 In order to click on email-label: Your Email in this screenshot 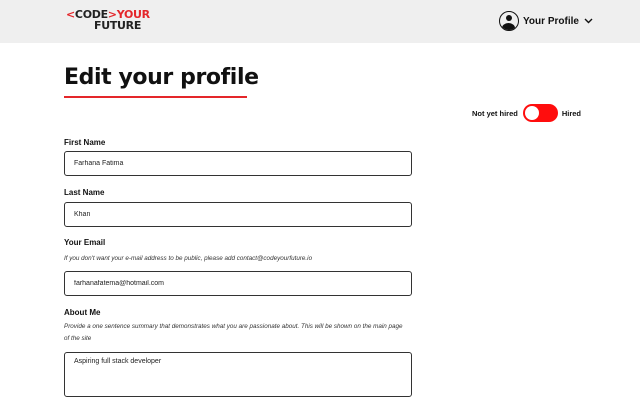, I will do `click(85, 242)`.